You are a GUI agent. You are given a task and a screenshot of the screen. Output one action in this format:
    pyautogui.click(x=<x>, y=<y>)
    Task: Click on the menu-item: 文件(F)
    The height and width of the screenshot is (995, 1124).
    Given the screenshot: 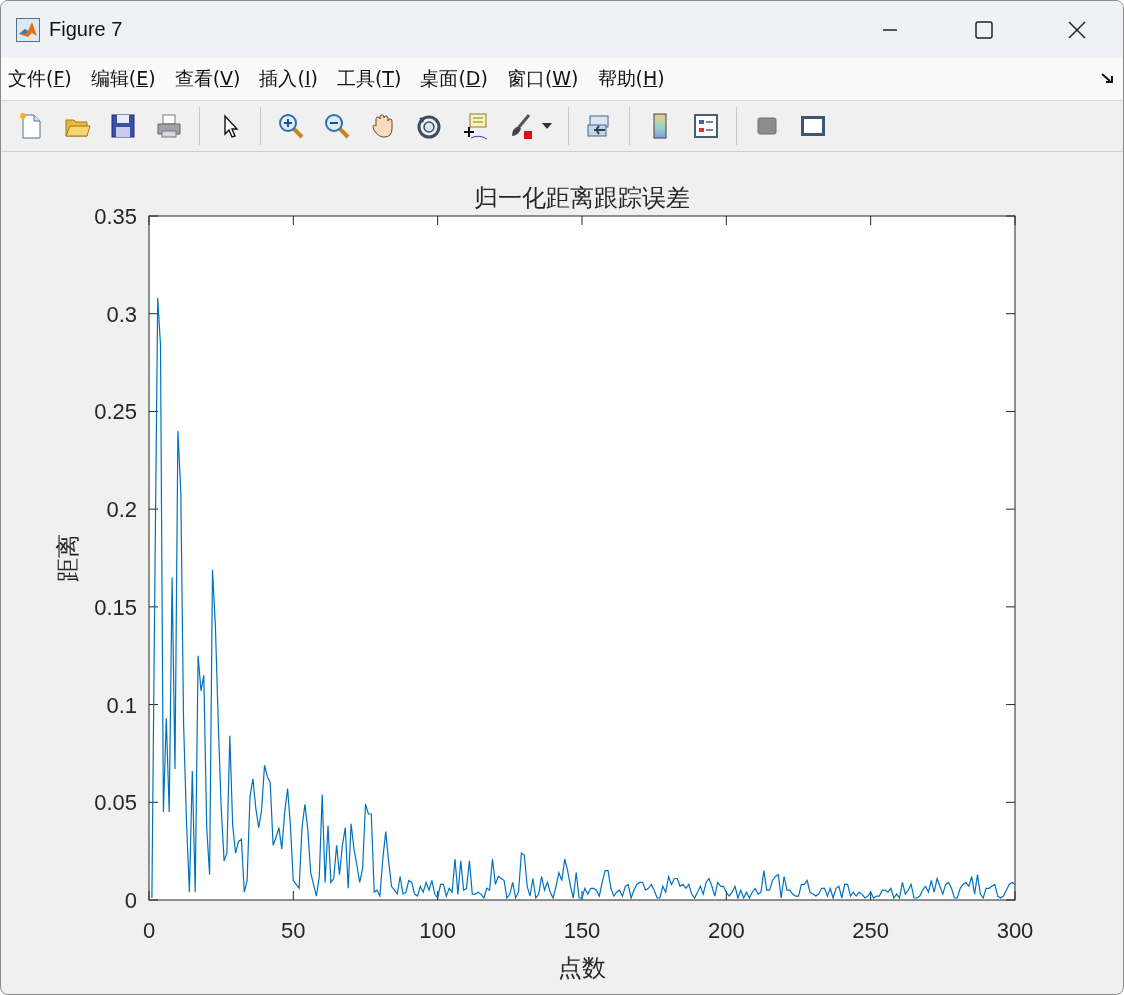 What is the action you would take?
    pyautogui.click(x=40, y=79)
    